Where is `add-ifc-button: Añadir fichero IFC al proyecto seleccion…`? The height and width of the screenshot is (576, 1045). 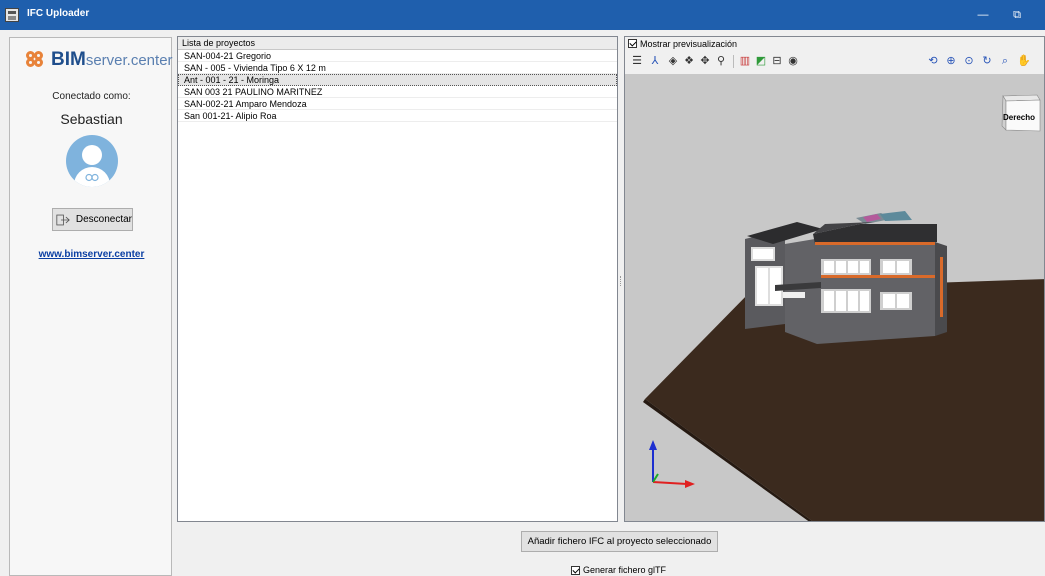 add-ifc-button: Añadir fichero IFC al proyecto seleccion… is located at coordinates (619, 541).